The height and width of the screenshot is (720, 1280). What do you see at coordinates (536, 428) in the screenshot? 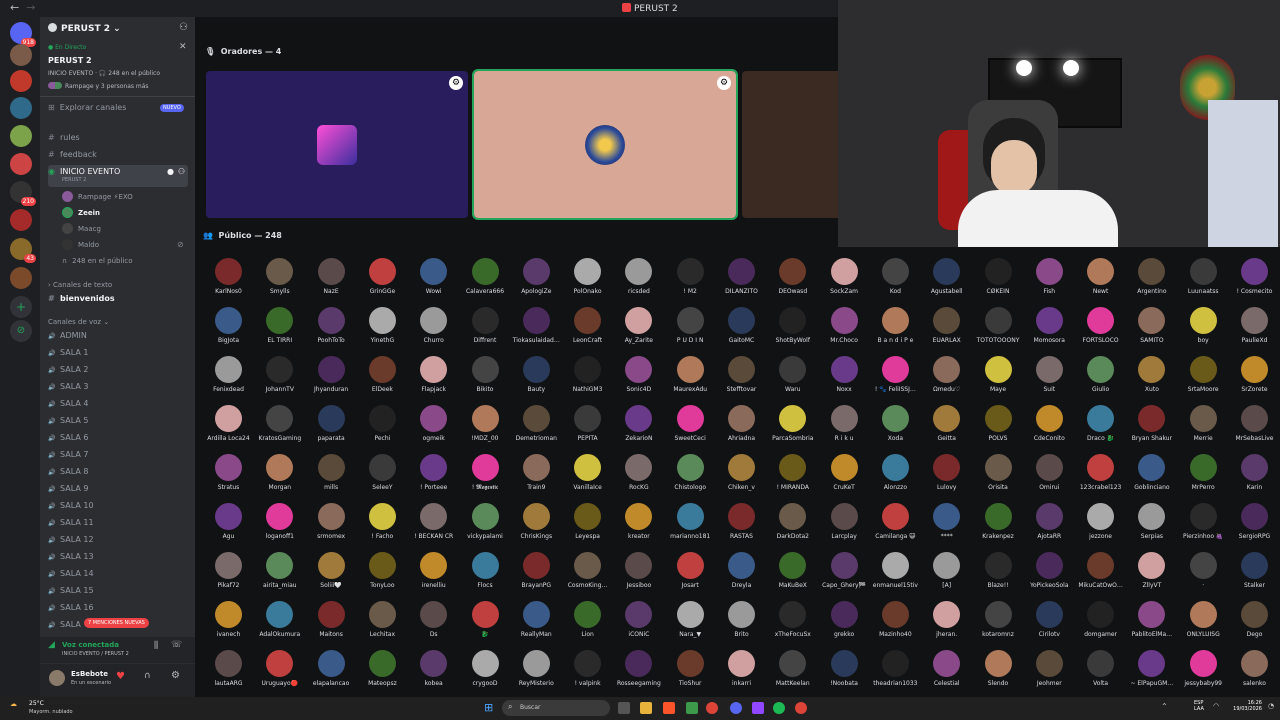
I see `audience-member: Demetrioman` at bounding box center [536, 428].